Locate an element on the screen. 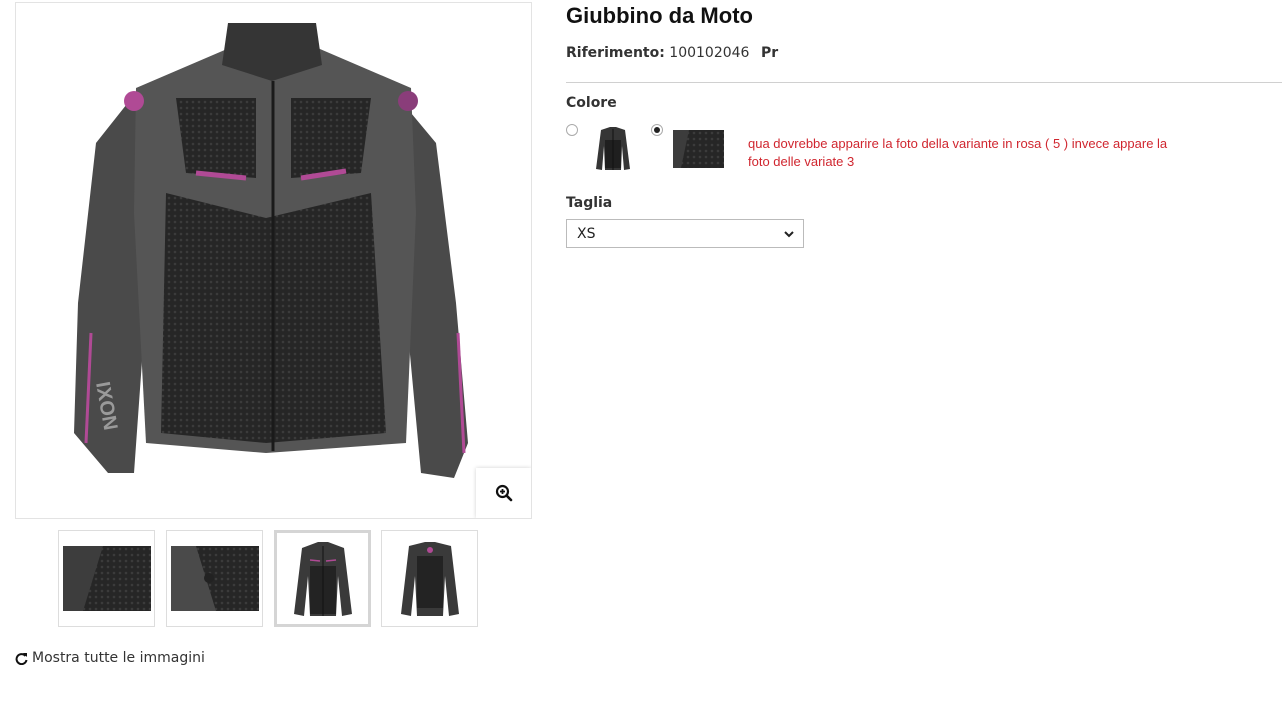  color-label: Colore is located at coordinates (591, 103).